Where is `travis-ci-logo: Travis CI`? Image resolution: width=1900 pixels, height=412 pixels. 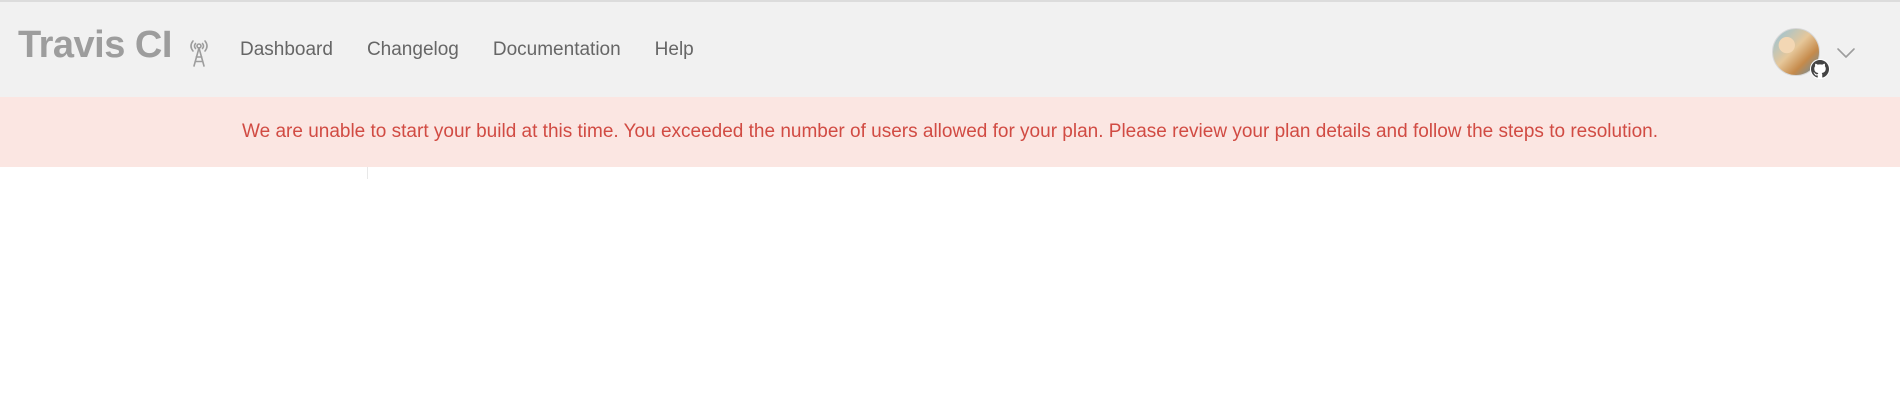 travis-ci-logo: Travis CI is located at coordinates (95, 45).